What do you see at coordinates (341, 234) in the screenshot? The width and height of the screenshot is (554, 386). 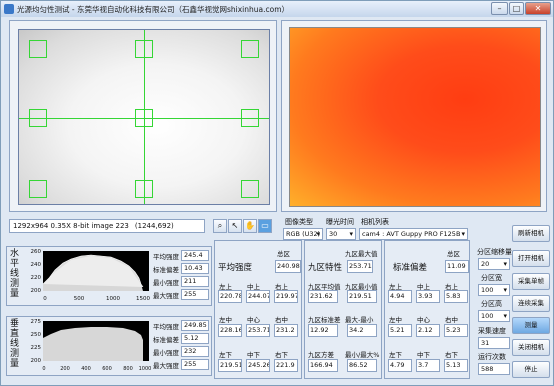 I see `exposure-input: 30` at bounding box center [341, 234].